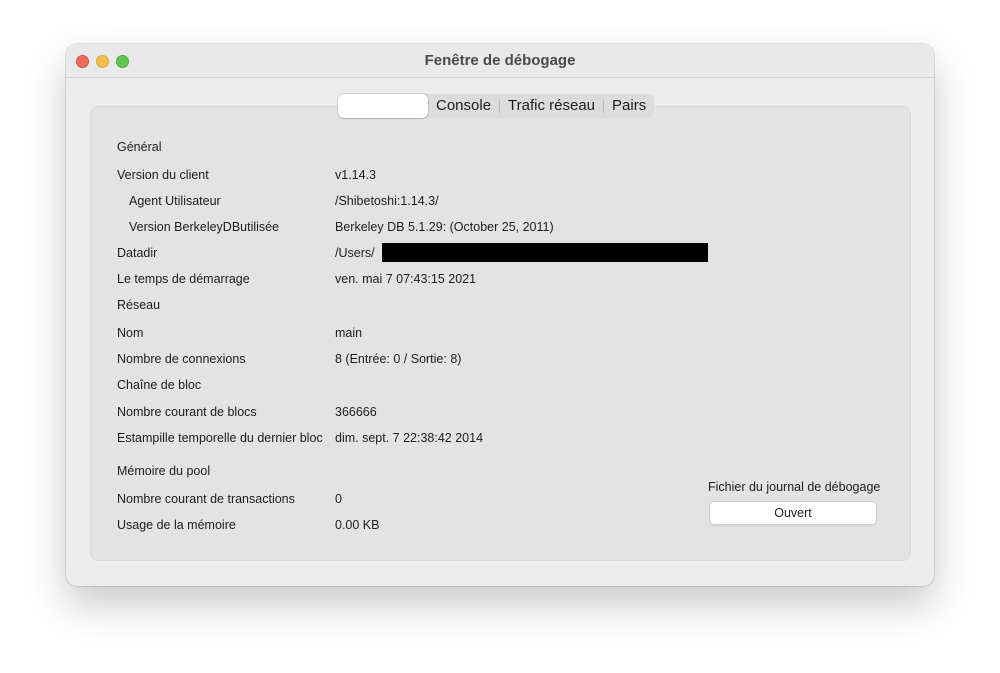  What do you see at coordinates (793, 513) in the screenshot?
I see `open-debug-log-button: Ouvert` at bounding box center [793, 513].